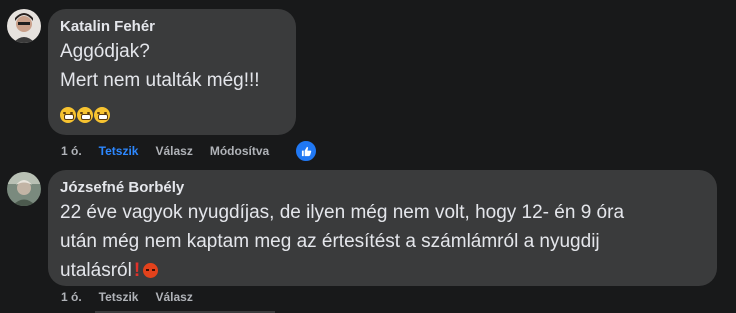 Image resolution: width=736 pixels, height=313 pixels. What do you see at coordinates (160, 80) in the screenshot?
I see `comment-text-line: Mert nem utalták még!!!` at bounding box center [160, 80].